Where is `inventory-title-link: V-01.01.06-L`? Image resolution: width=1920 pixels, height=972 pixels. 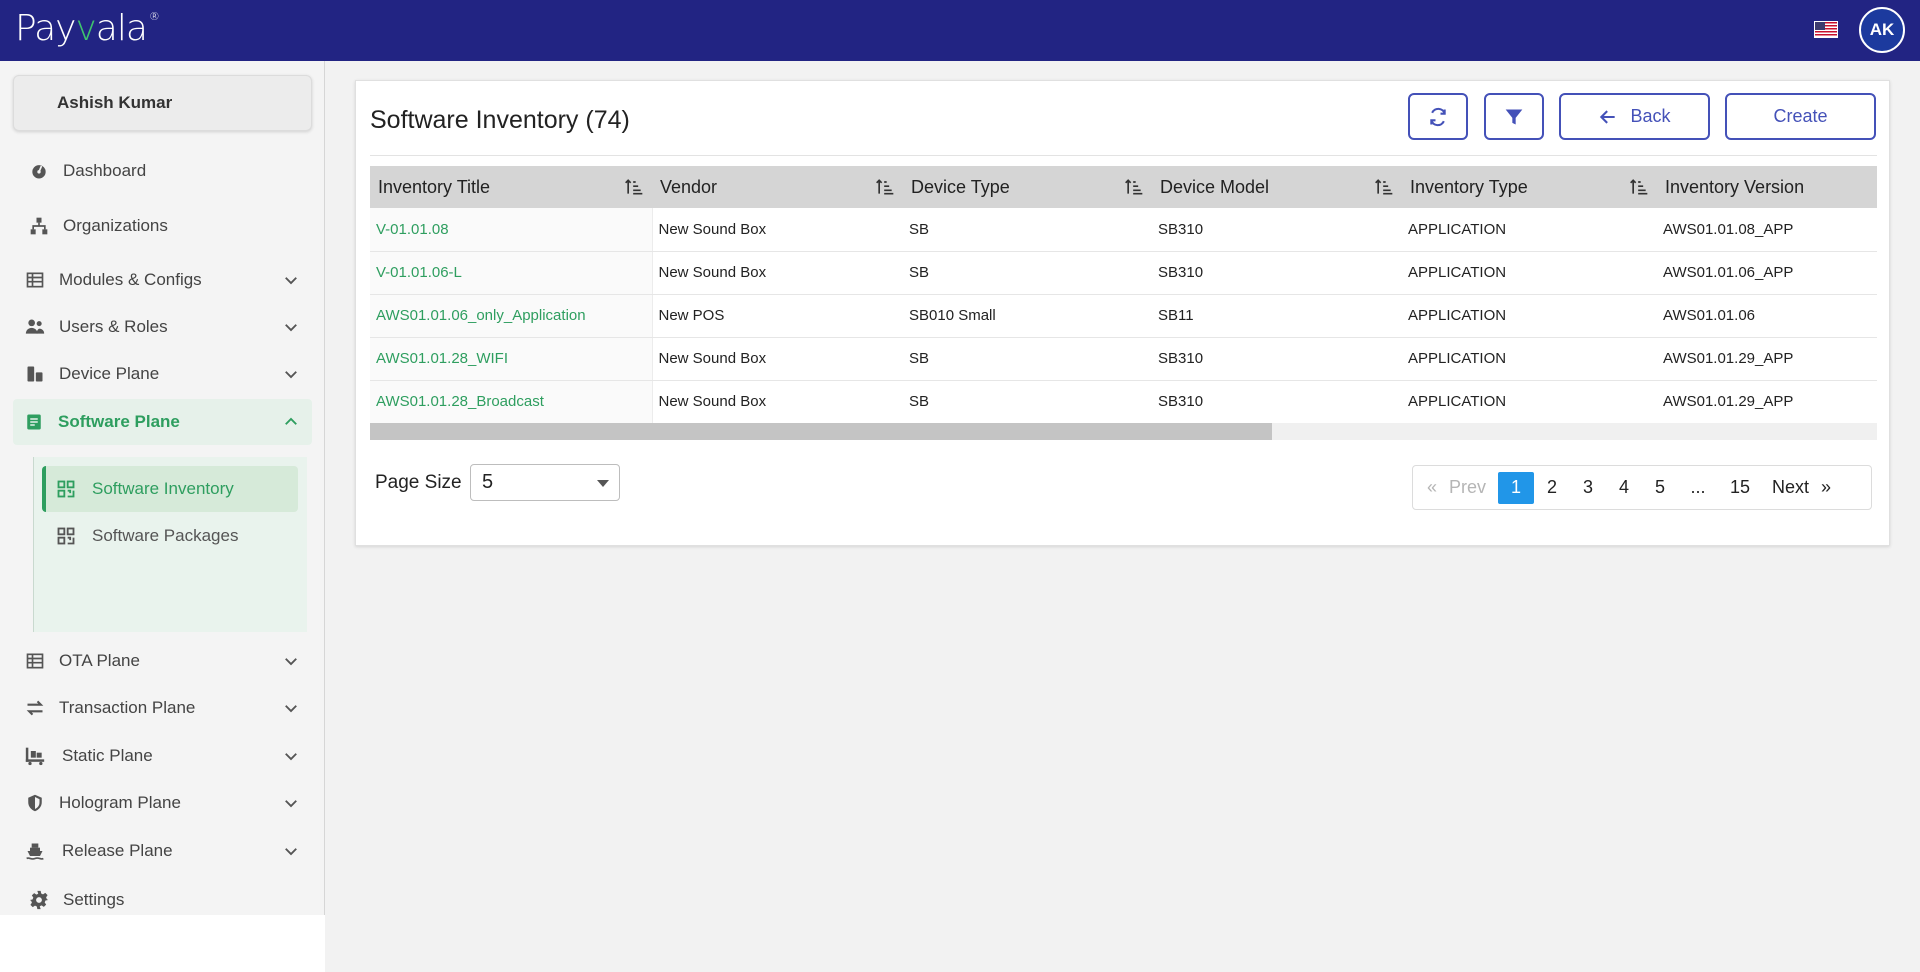
inventory-title-link: V-01.01.06-L is located at coordinates (511, 273).